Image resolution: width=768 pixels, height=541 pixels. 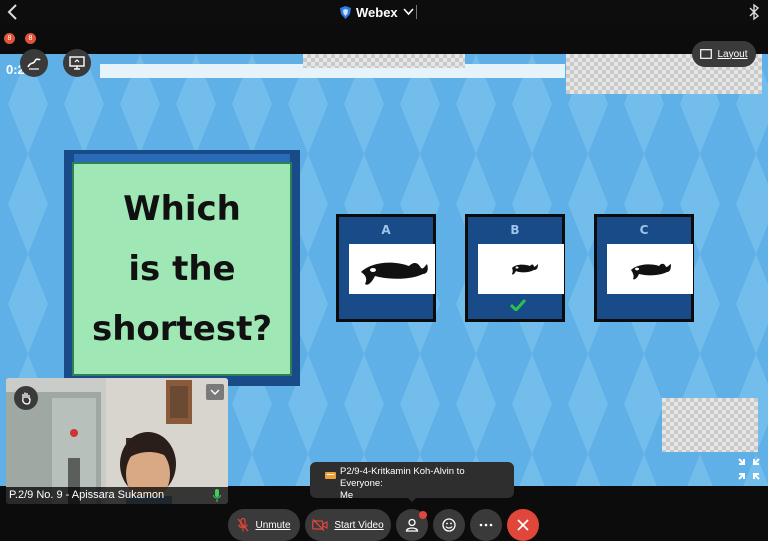 I want to click on layout-label: Layout, so click(x=732, y=54).